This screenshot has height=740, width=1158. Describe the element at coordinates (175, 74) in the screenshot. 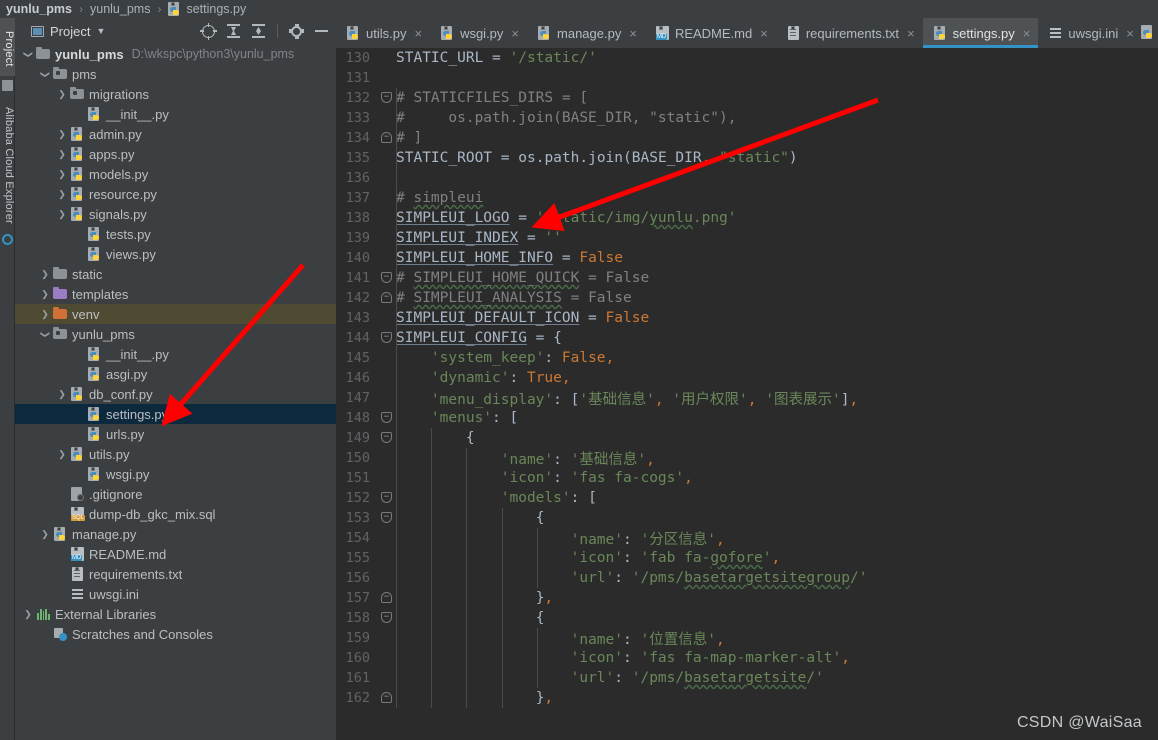

I see `tree-item-pms: ❯ pms` at that location.